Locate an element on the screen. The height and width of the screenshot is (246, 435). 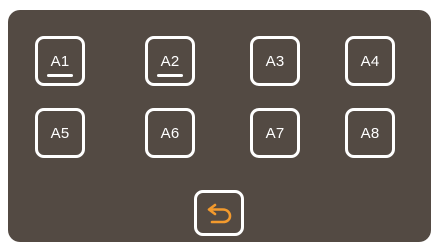
key-a5: A5 is located at coordinates (60, 133).